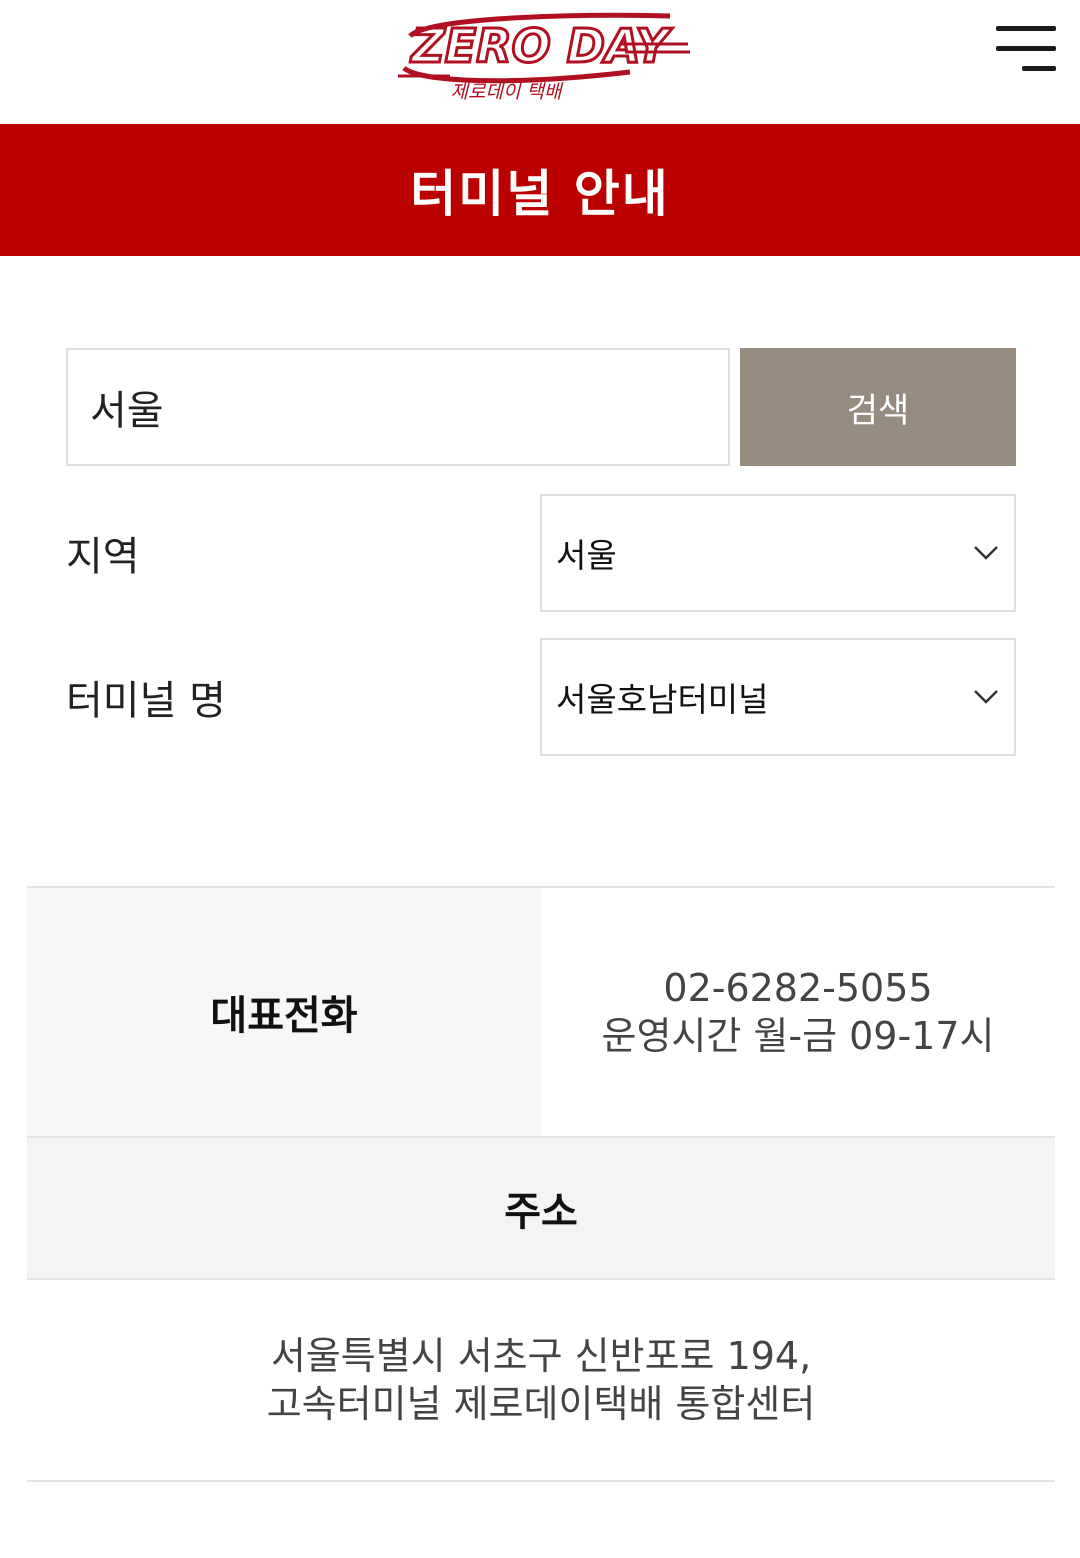  Describe the element at coordinates (662, 699) in the screenshot. I see `terminal-selected-value: 서울호남터미널` at that location.